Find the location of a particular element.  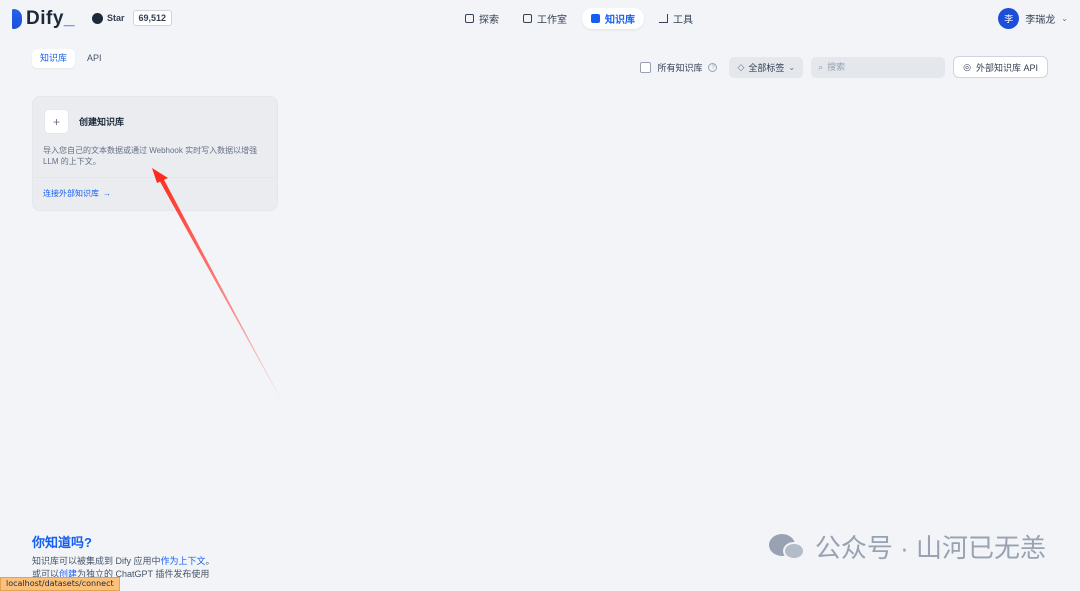

tab-api: API is located at coordinates (94, 58).